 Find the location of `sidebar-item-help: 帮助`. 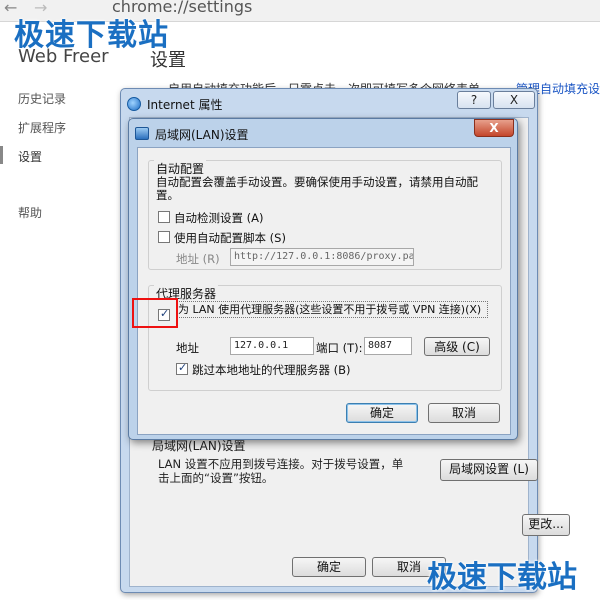

sidebar-item-help: 帮助 is located at coordinates (30, 212).